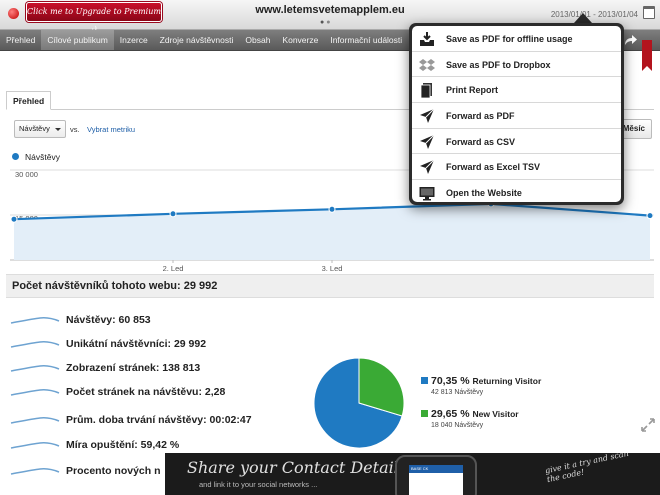  I want to click on banner-title: Share your Contact Details, so click(297, 467).